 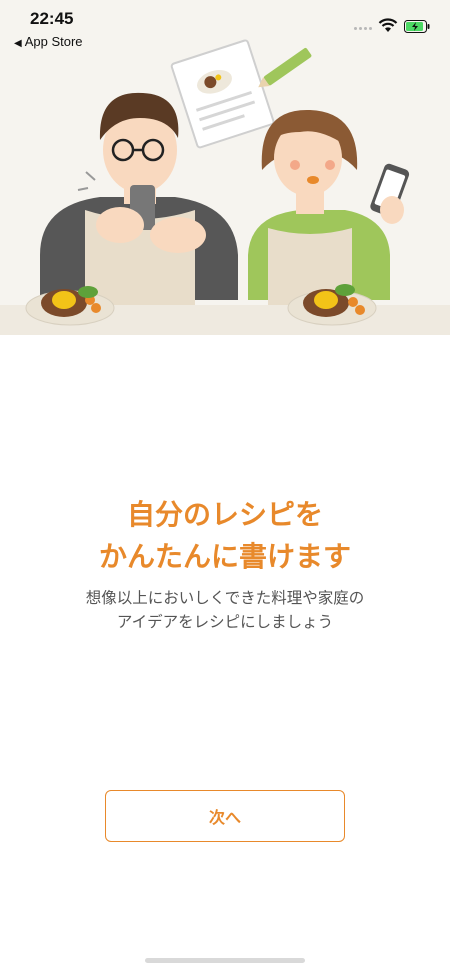 I want to click on home-indicator, so click(x=225, y=960).